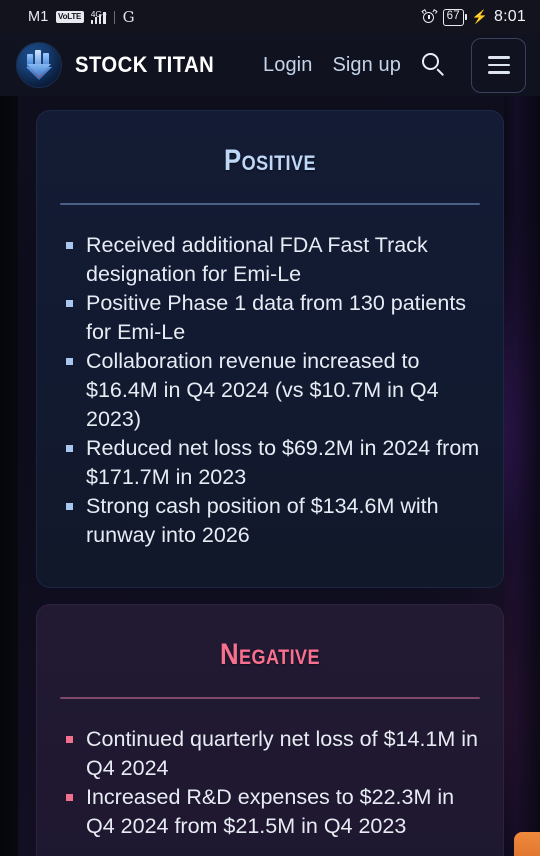 This screenshot has height=856, width=540. What do you see at coordinates (465, 17) in the screenshot?
I see `battery-tip` at bounding box center [465, 17].